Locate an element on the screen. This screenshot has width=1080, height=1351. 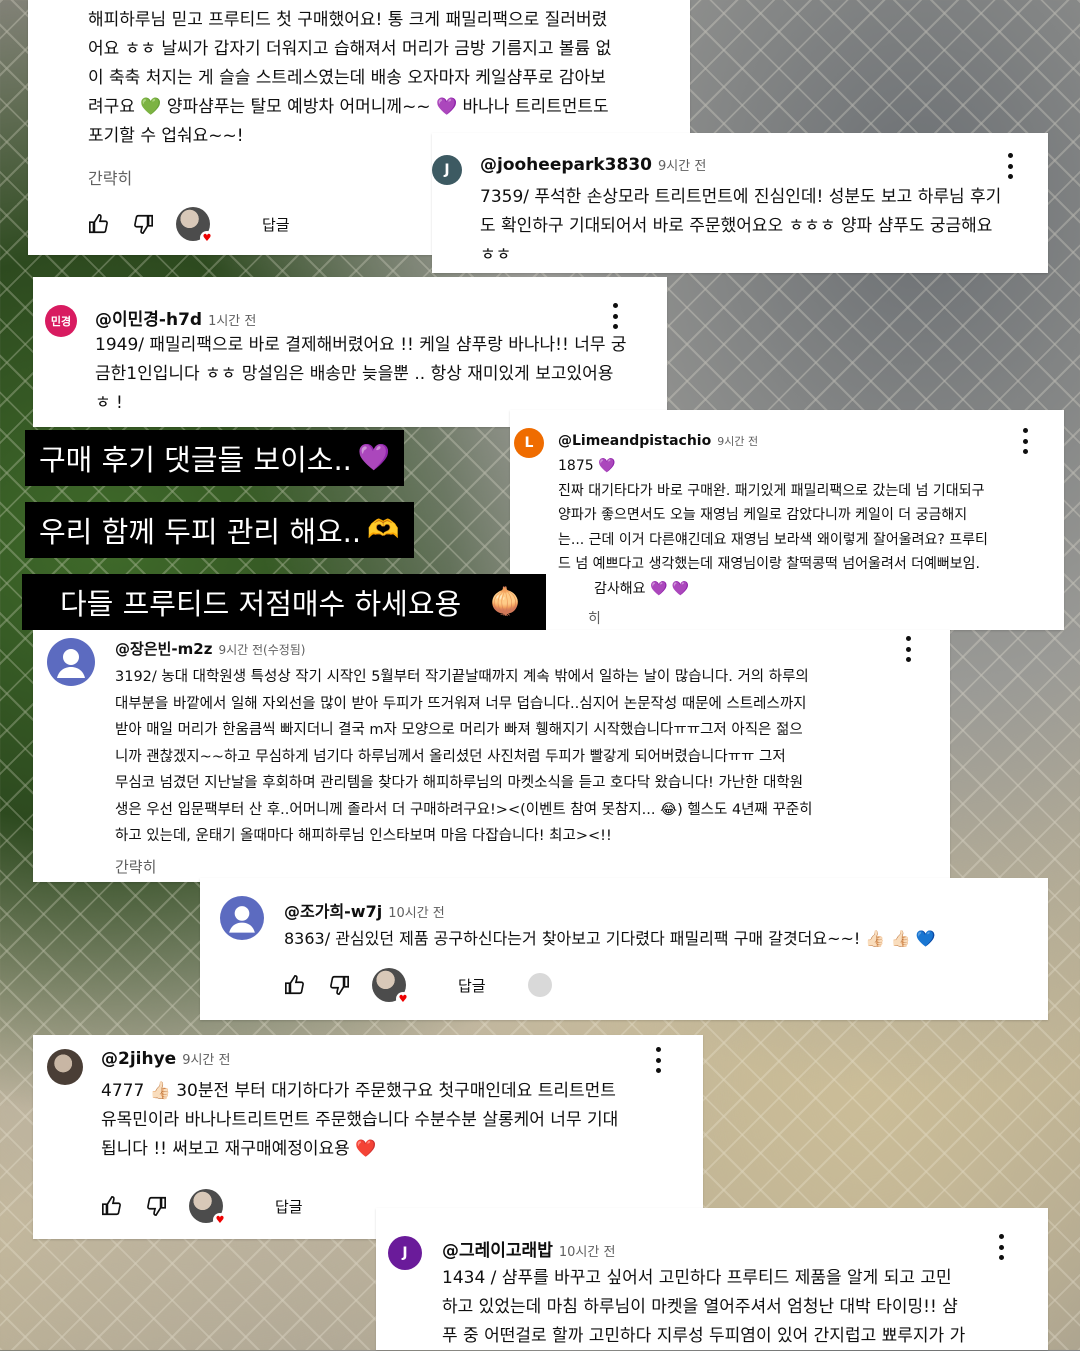
avatar: 민경 is located at coordinates (61, 321).